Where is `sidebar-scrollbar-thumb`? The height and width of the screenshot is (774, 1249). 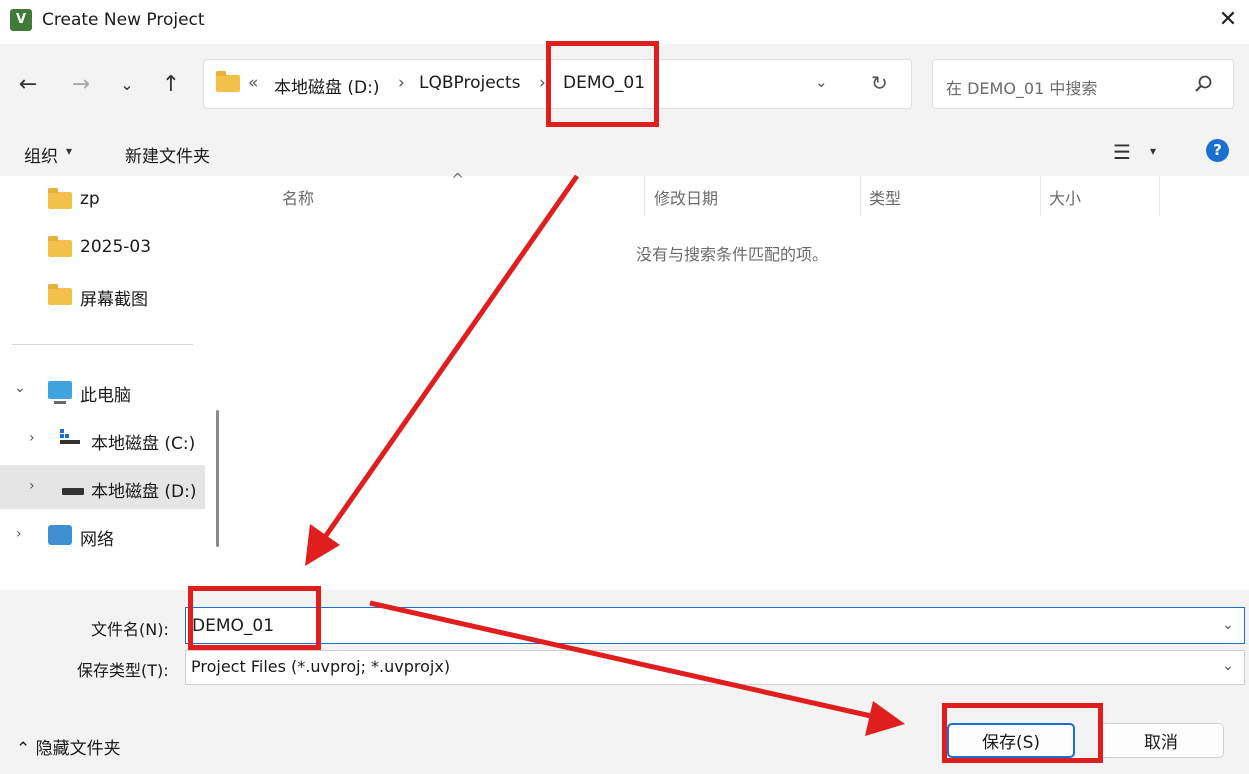
sidebar-scrollbar-thumb is located at coordinates (217, 478).